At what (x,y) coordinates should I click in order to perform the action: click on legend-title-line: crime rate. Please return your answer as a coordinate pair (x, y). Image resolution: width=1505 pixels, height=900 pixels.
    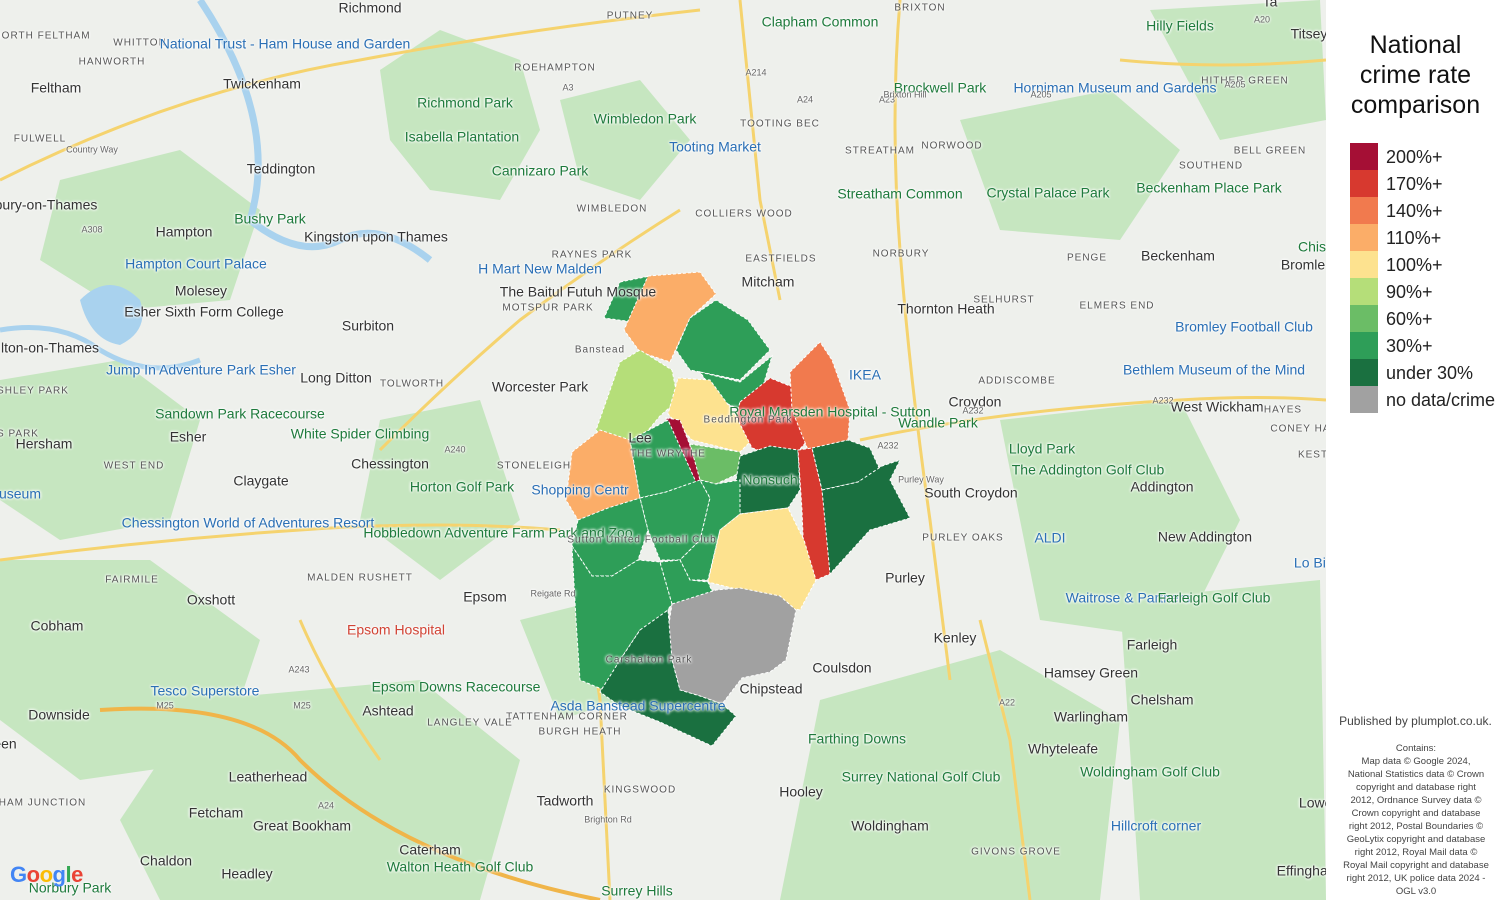
    Looking at the image, I should click on (1415, 75).